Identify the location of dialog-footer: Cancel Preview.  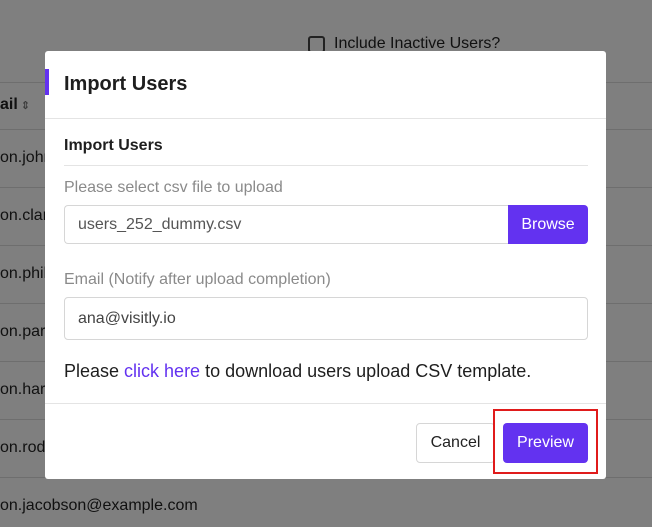
(325, 441).